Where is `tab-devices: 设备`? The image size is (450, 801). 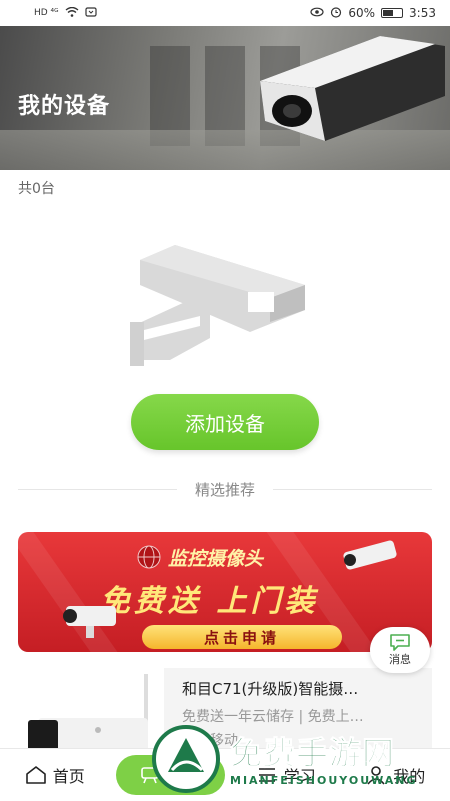 tab-devices: 设备 is located at coordinates (171, 775).